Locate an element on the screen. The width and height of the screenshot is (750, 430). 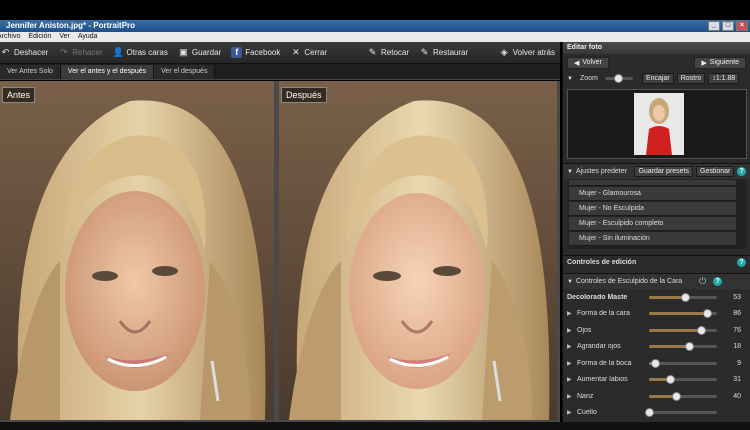
menu-bar: Archivo Edición Ver Ayuda is located at coordinates (375, 37).